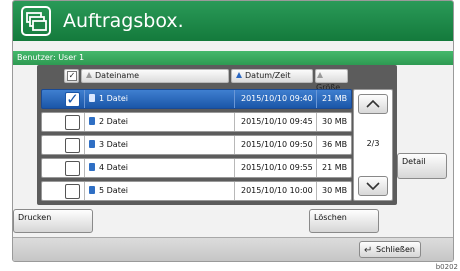 Image resolution: width=460 pixels, height=271 pixels. Describe the element at coordinates (72, 99) in the screenshot. I see `row-checkbox: ✓` at that location.